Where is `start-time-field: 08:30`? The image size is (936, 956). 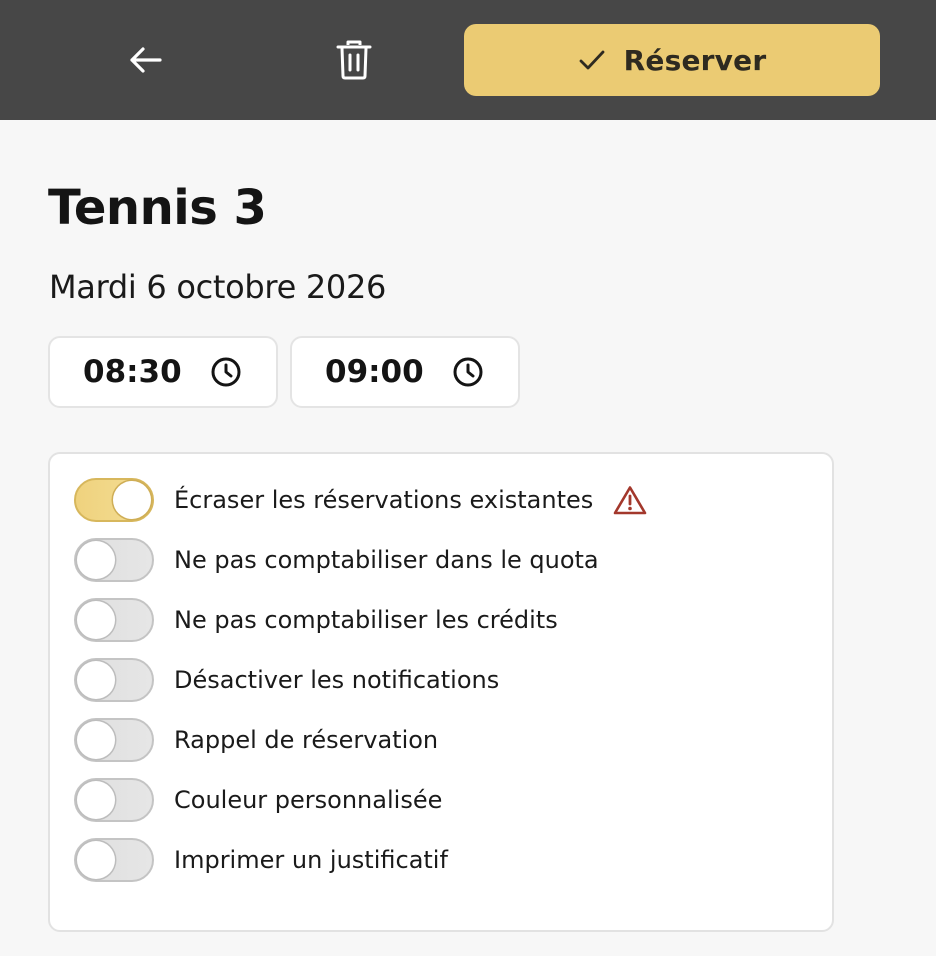
start-time-field: 08:30 is located at coordinates (163, 372).